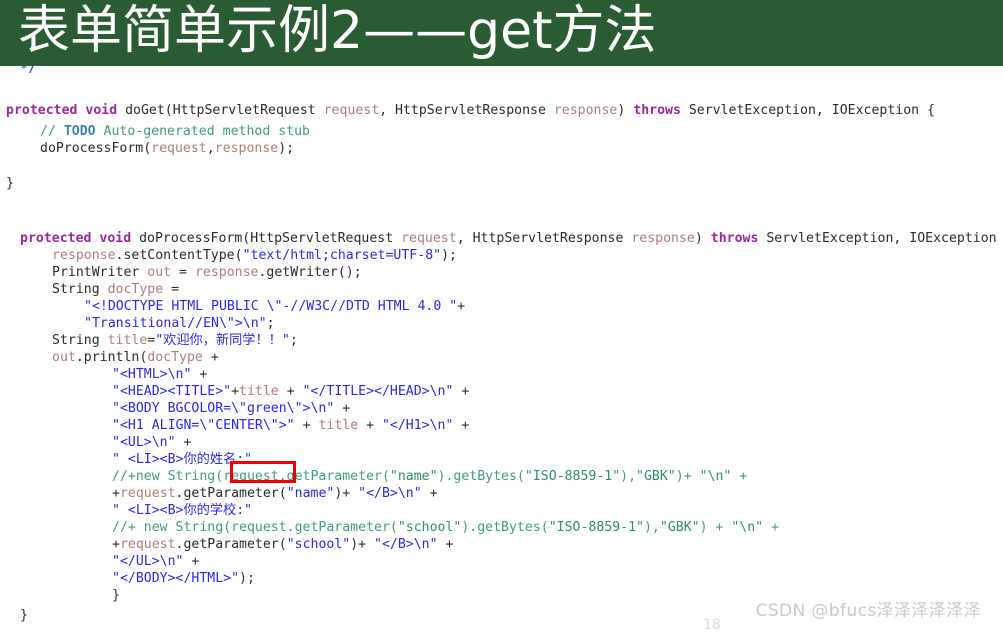  I want to click on code-token: PrintWriter, so click(100, 272).